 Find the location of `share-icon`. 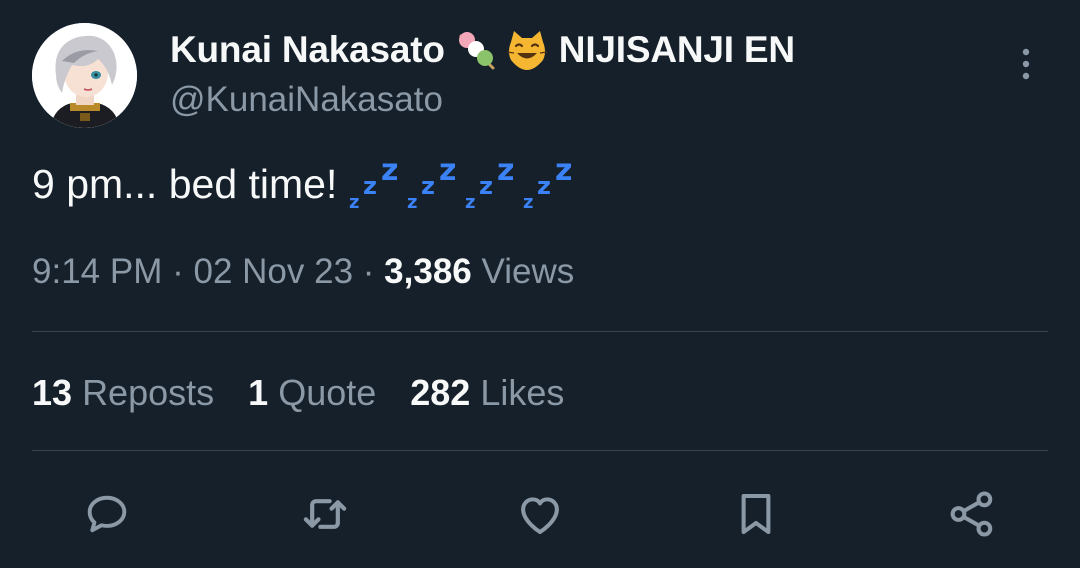

share-icon is located at coordinates (971, 514).